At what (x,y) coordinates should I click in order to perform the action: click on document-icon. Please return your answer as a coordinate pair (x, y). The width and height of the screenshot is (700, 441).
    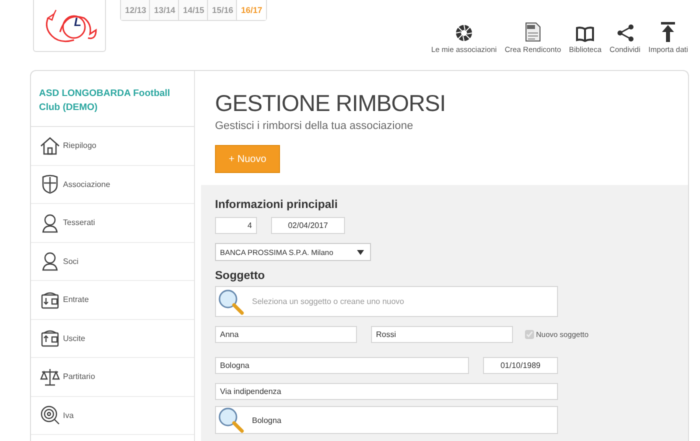
    Looking at the image, I should click on (532, 32).